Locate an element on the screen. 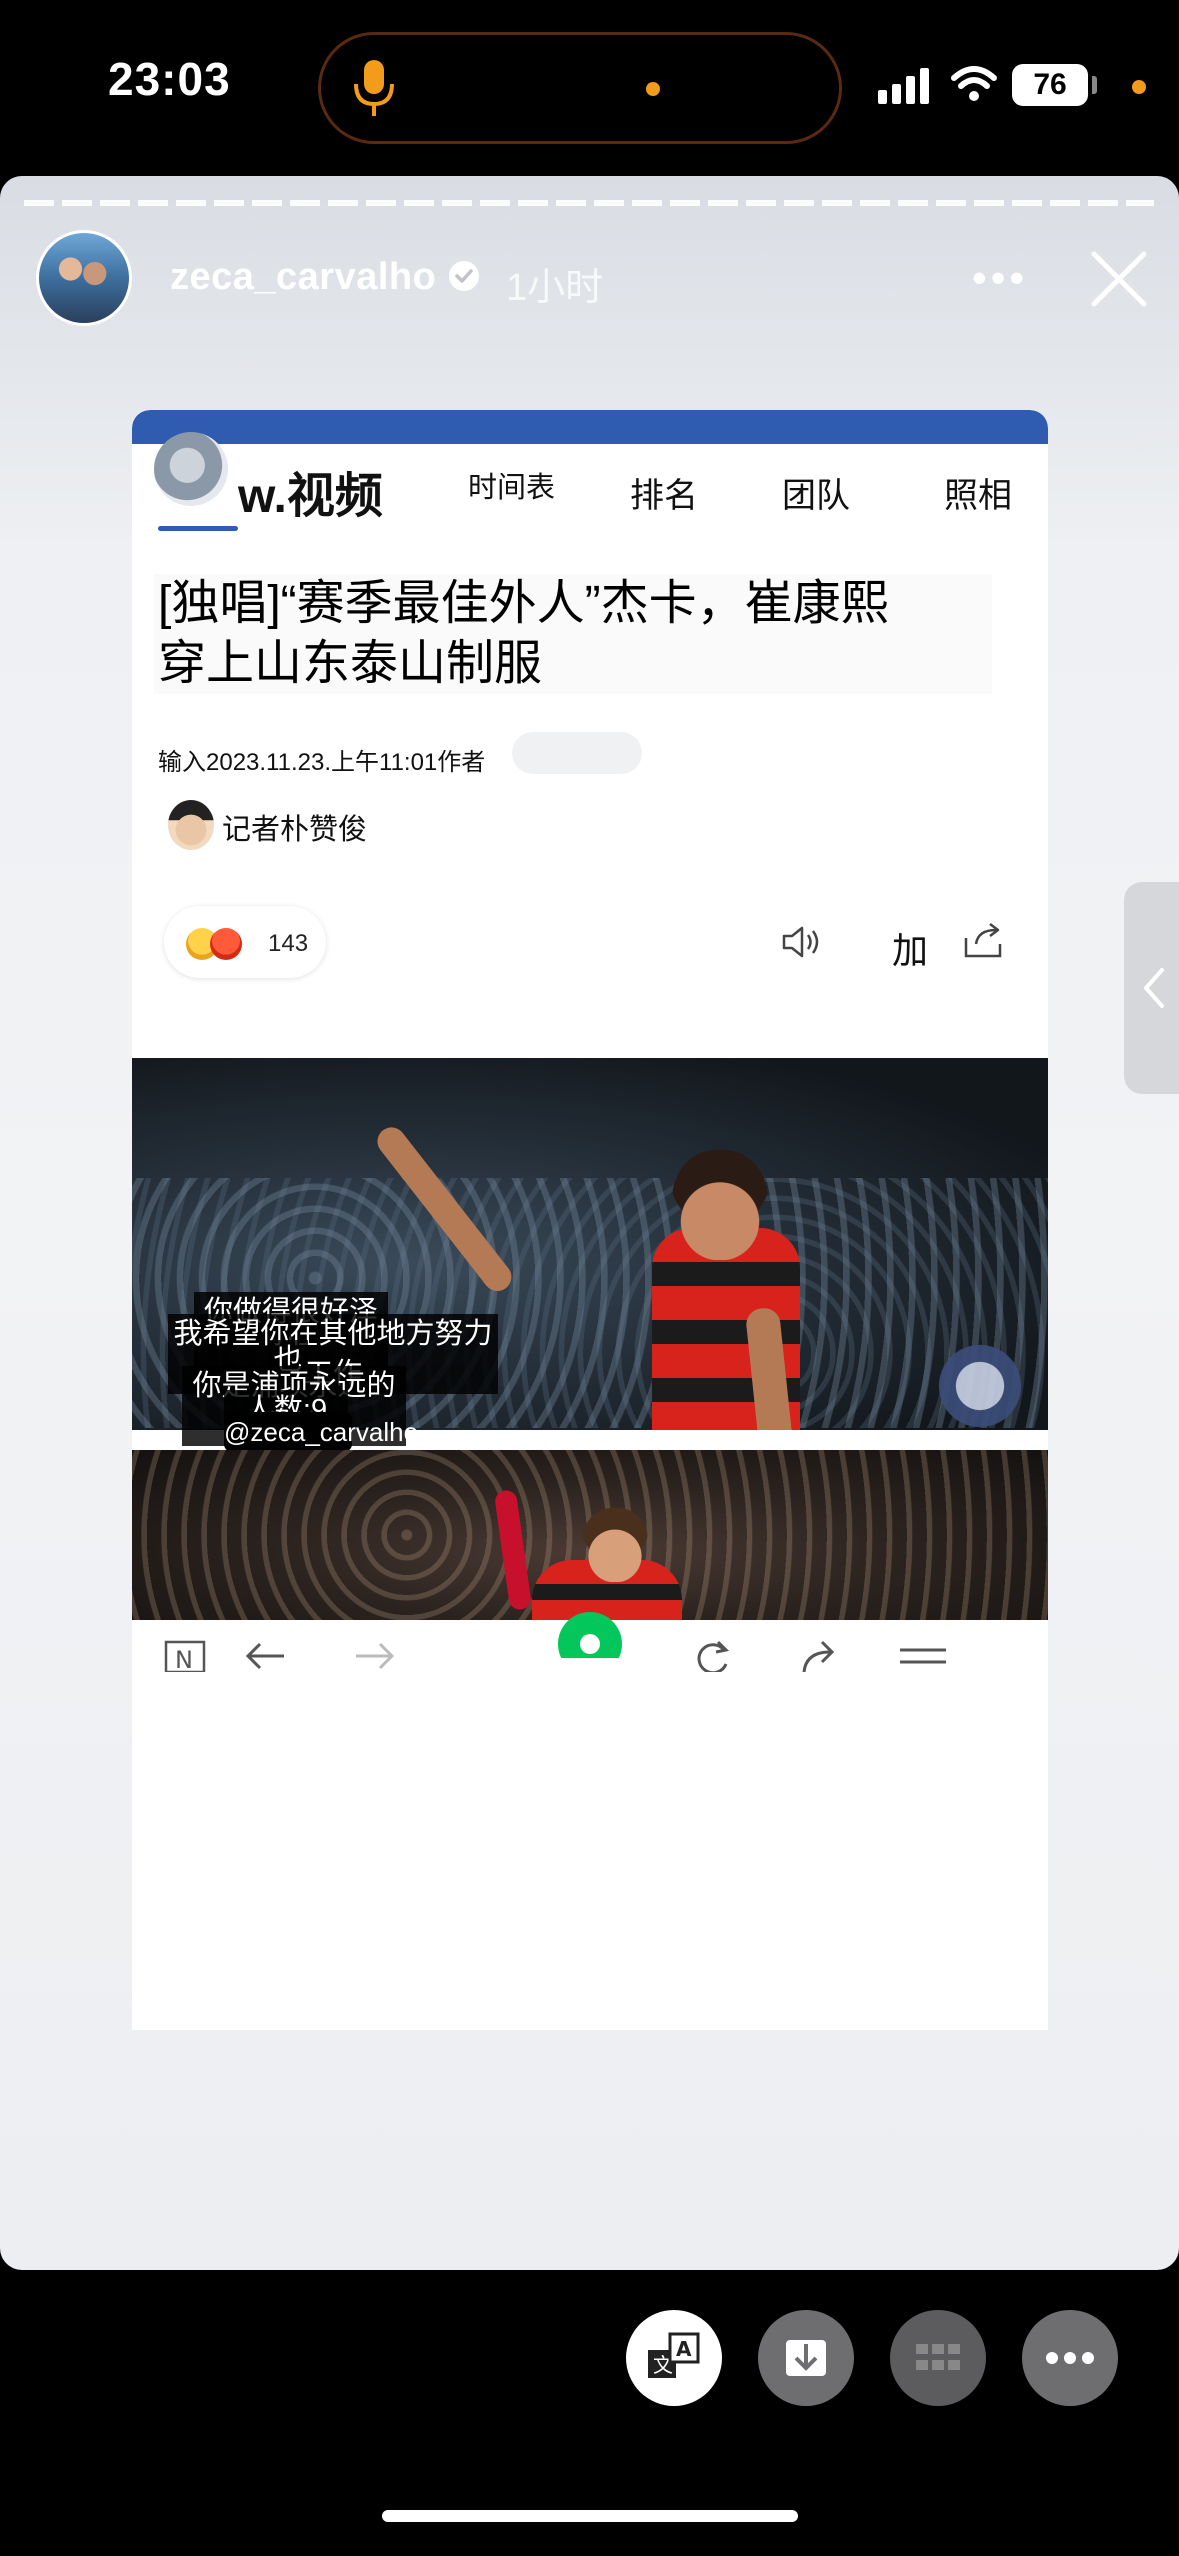  save-button is located at coordinates (806, 2358).